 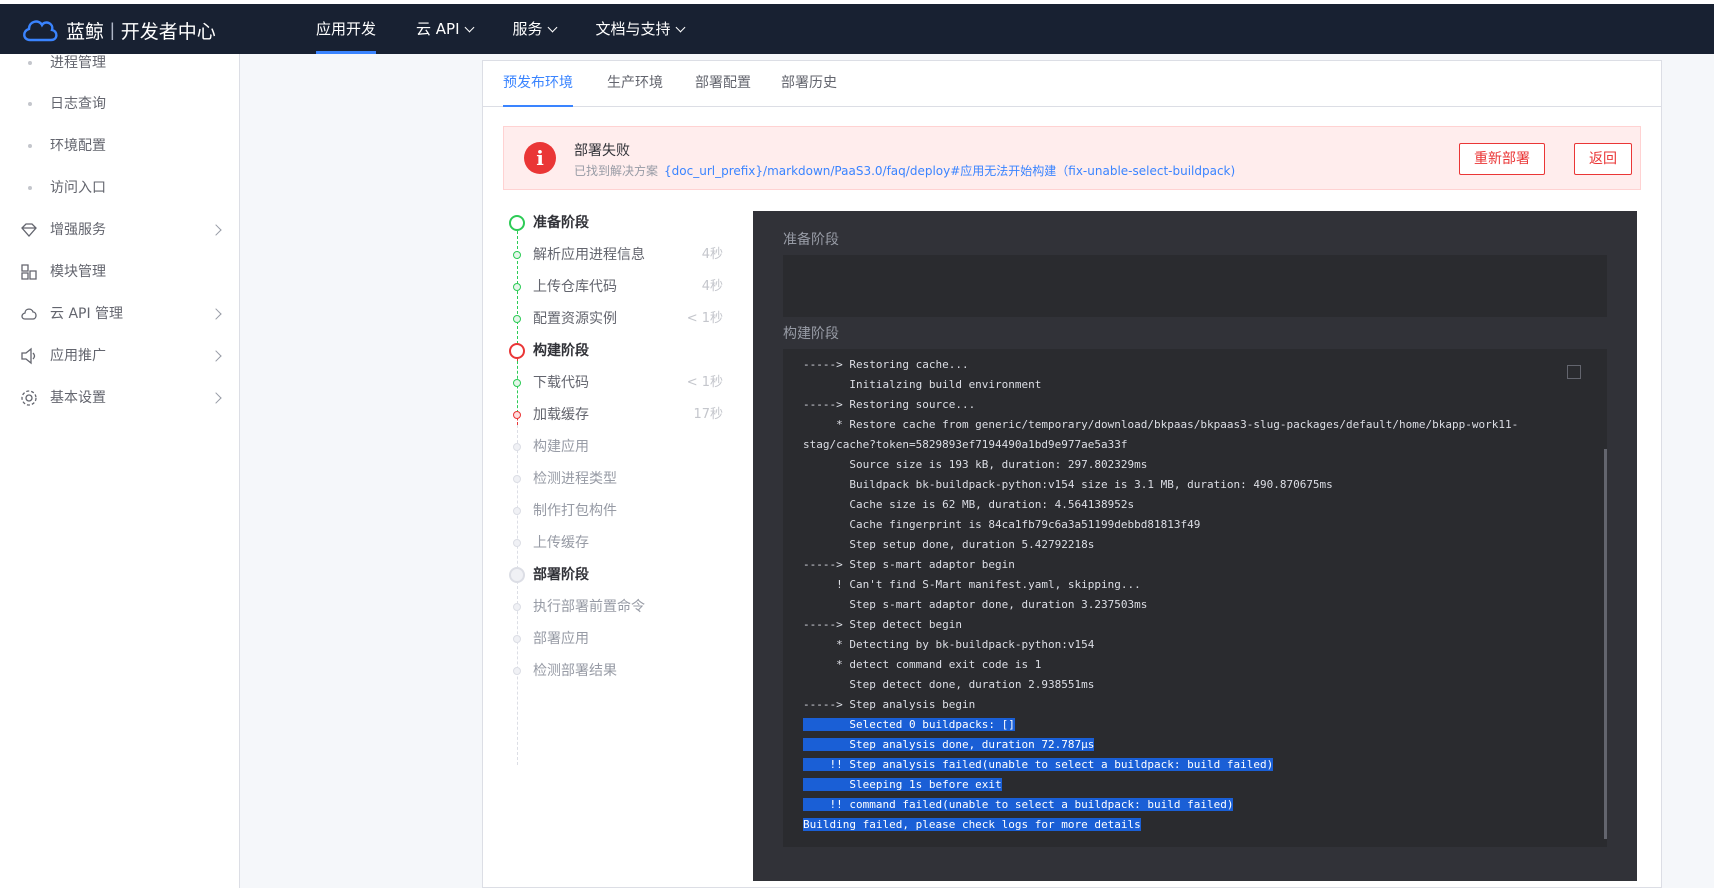 What do you see at coordinates (517, 575) in the screenshot?
I see `pending-stage-icon` at bounding box center [517, 575].